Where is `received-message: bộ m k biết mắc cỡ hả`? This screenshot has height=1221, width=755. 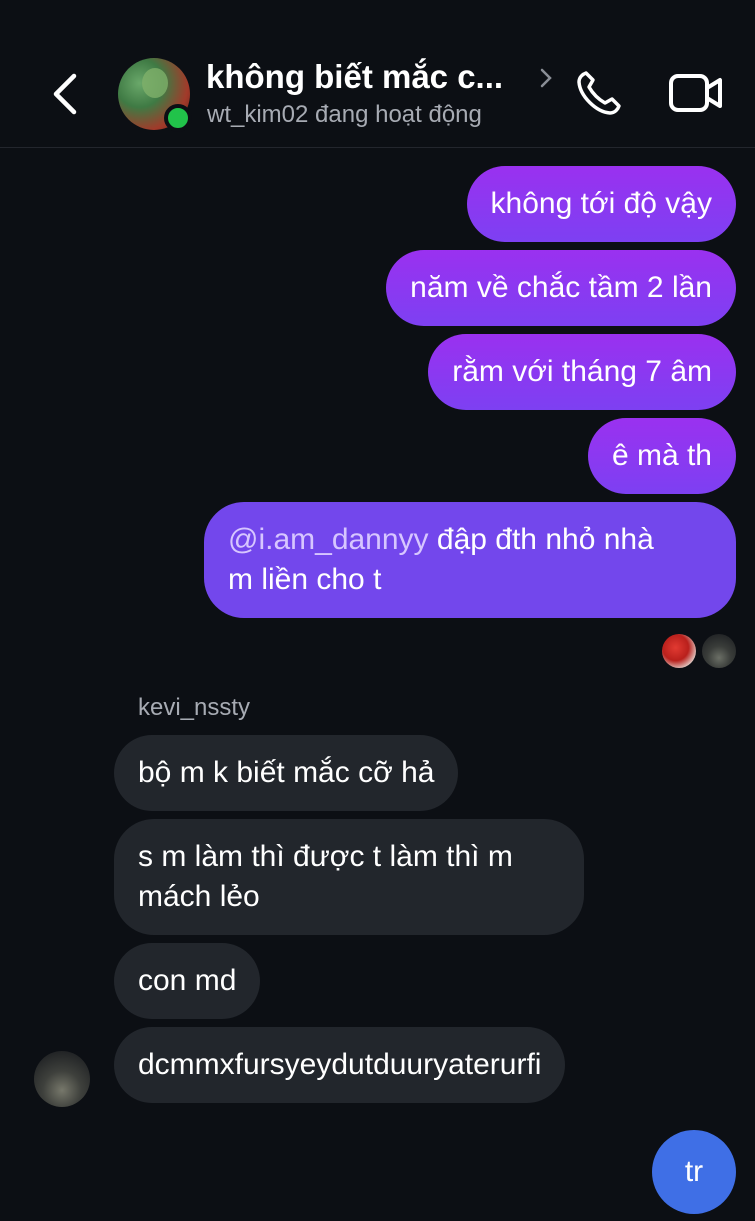
received-message: bộ m k biết mắc cỡ hả is located at coordinates (286, 773).